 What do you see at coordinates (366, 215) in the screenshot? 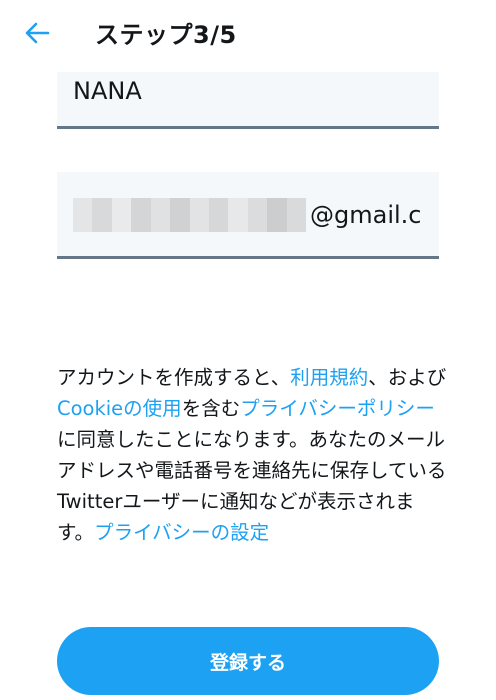
I see `email-domain-text: @gmail.c` at bounding box center [366, 215].